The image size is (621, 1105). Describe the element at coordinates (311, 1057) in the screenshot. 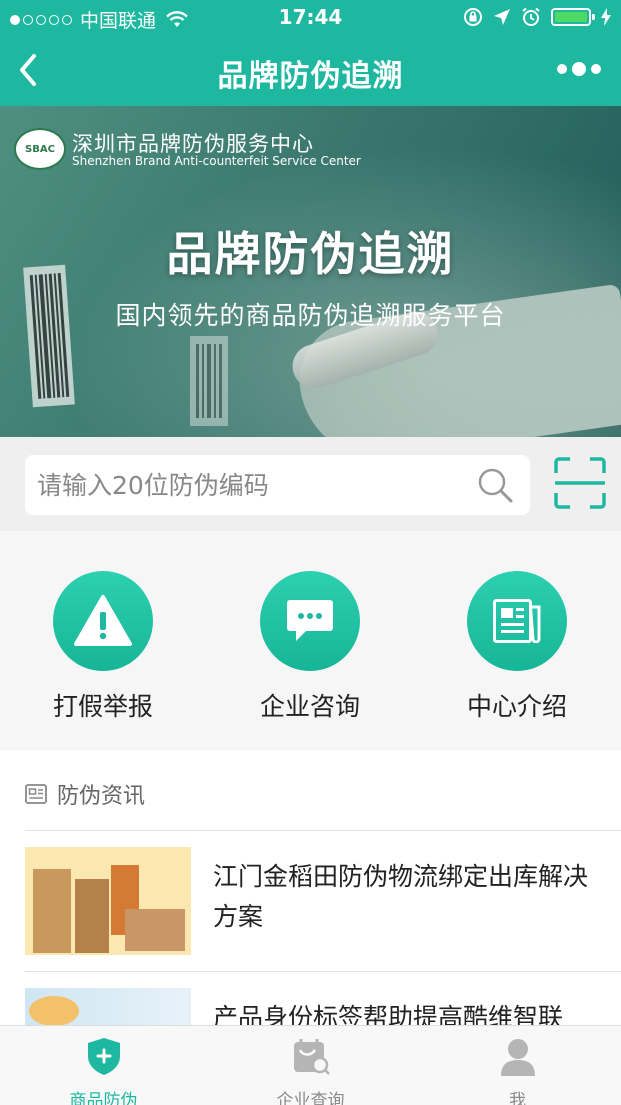

I see `enterprise-search-icon` at that location.